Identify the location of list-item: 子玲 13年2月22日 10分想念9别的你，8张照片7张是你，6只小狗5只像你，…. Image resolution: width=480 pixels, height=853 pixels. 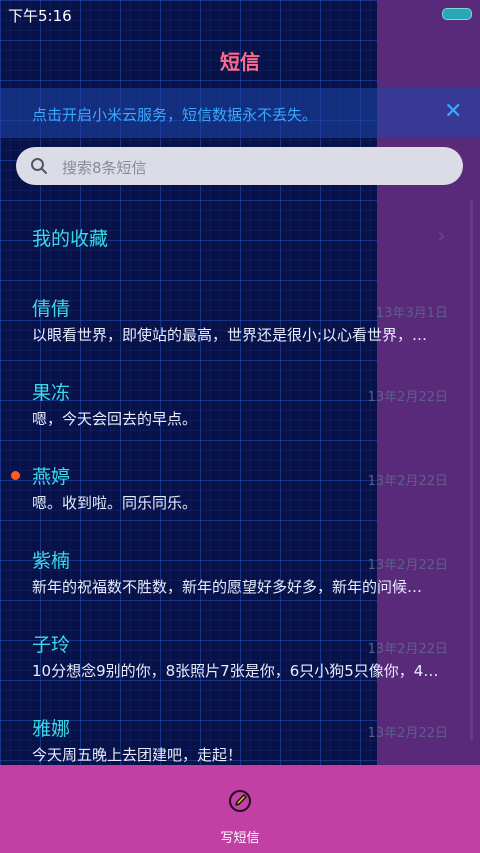
(230, 668).